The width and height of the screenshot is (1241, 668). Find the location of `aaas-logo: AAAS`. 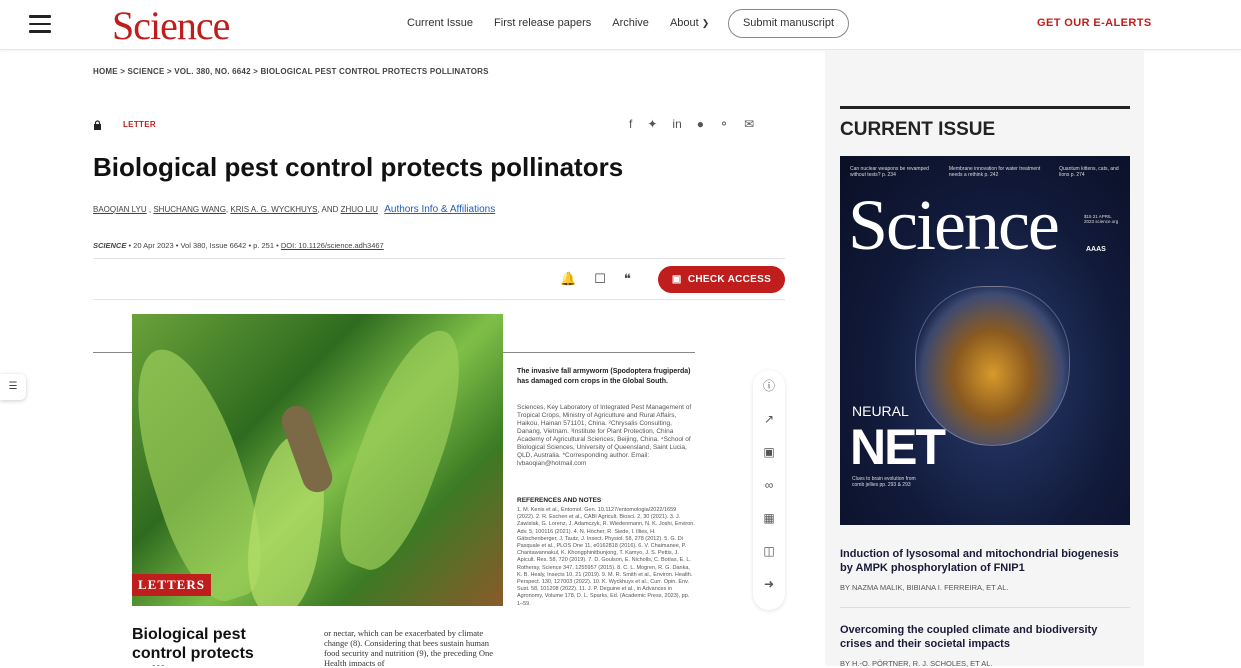

aaas-logo: AAAS is located at coordinates (1096, 249).